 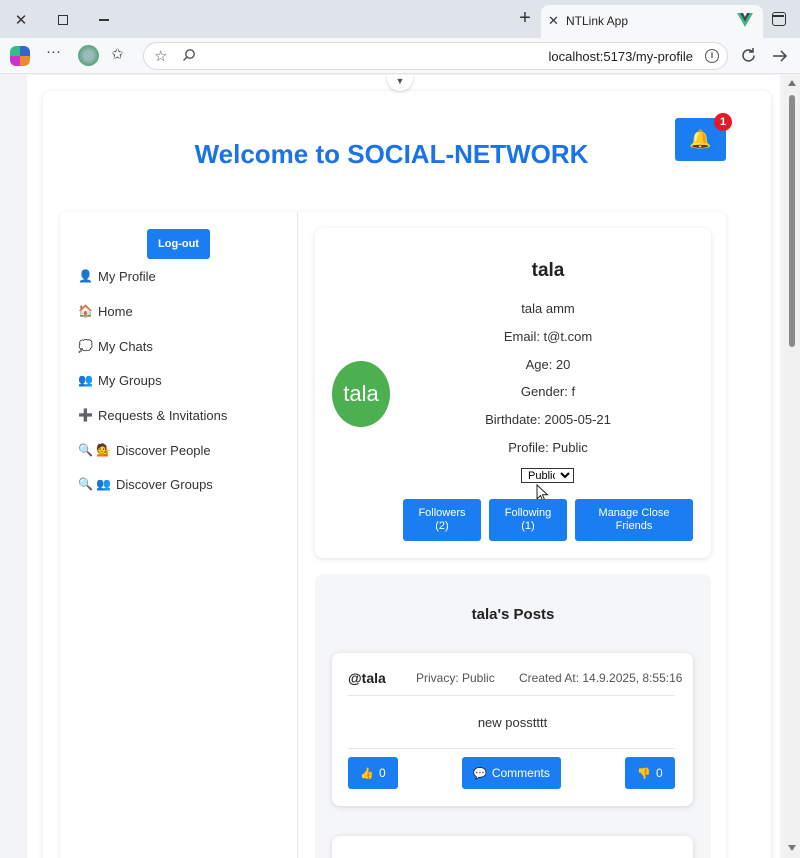 What do you see at coordinates (553, 21) in the screenshot?
I see `tab-close-icon: ✕` at bounding box center [553, 21].